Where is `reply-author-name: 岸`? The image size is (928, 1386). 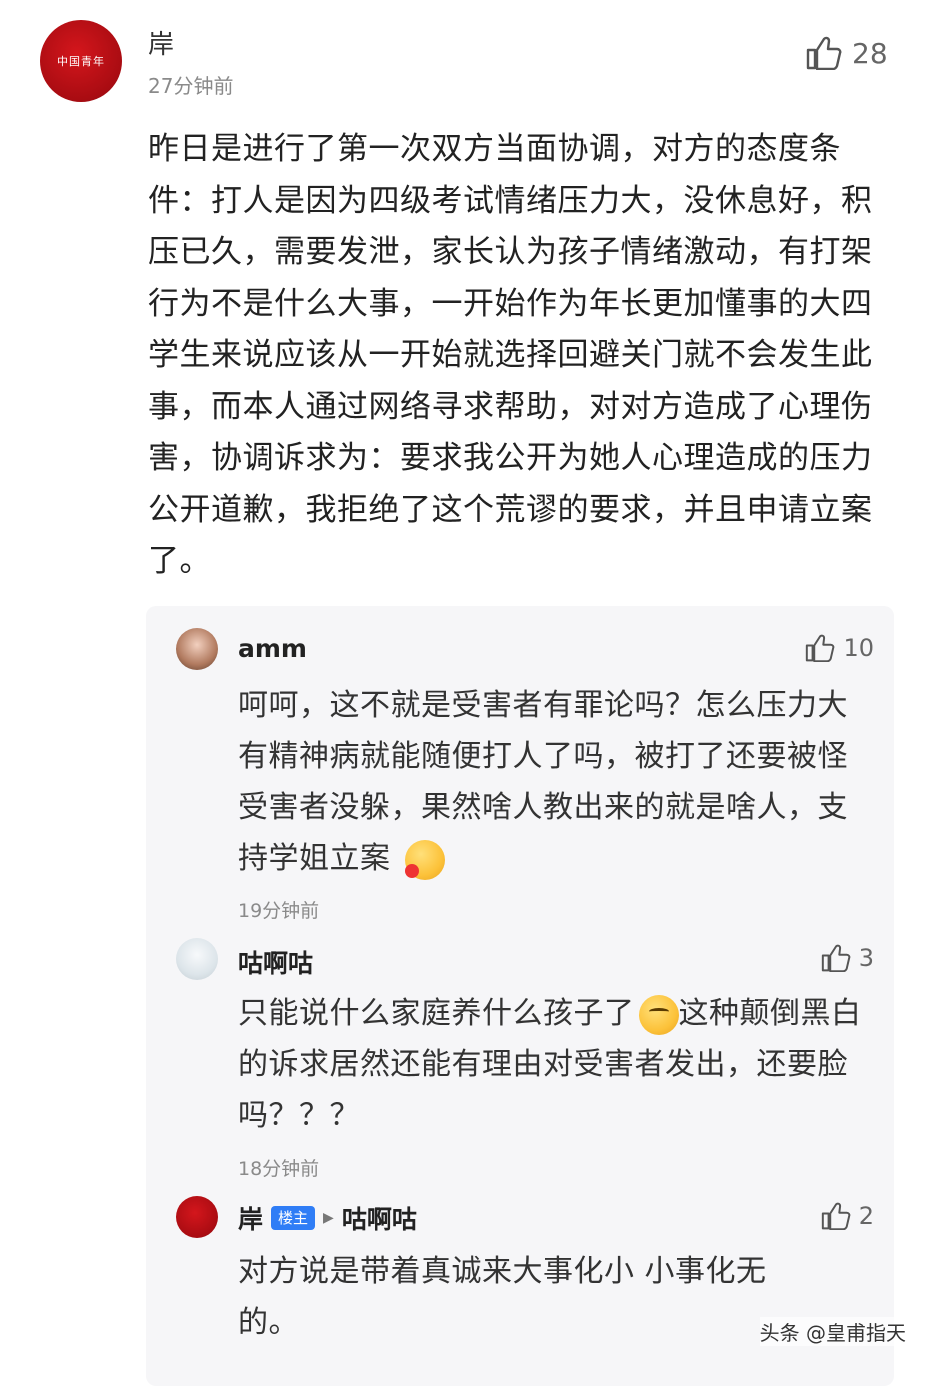
reply-author-name: 岸 is located at coordinates (251, 1219).